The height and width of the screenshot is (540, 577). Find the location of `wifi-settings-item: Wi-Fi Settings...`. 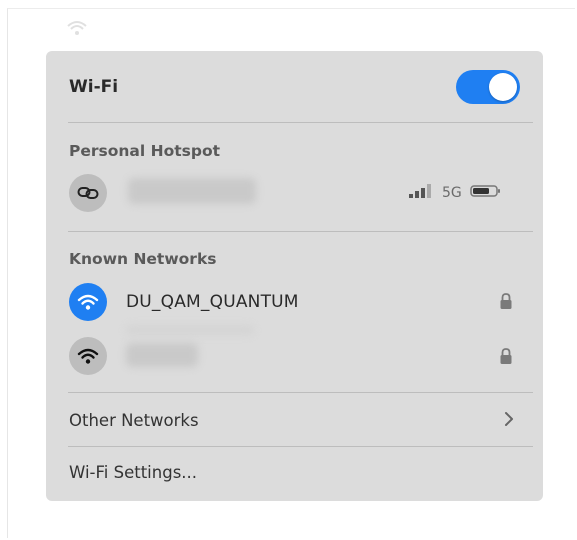

wifi-settings-item: Wi-Fi Settings... is located at coordinates (294, 474).